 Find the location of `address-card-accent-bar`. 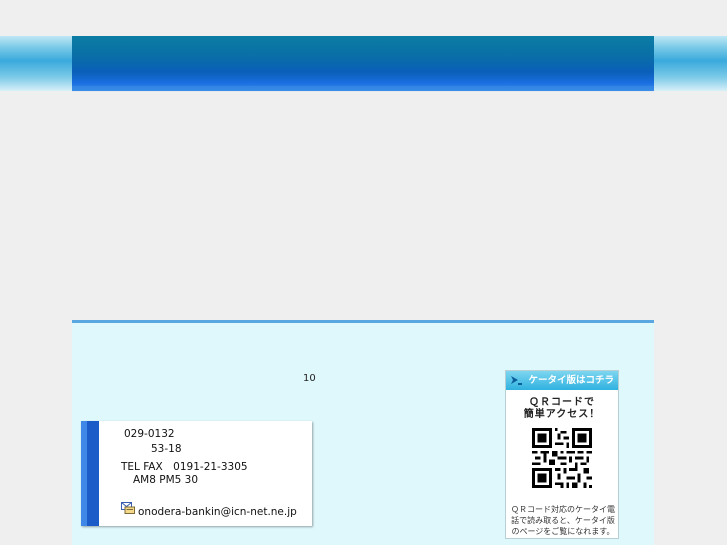

address-card-accent-bar is located at coordinates (90, 473).